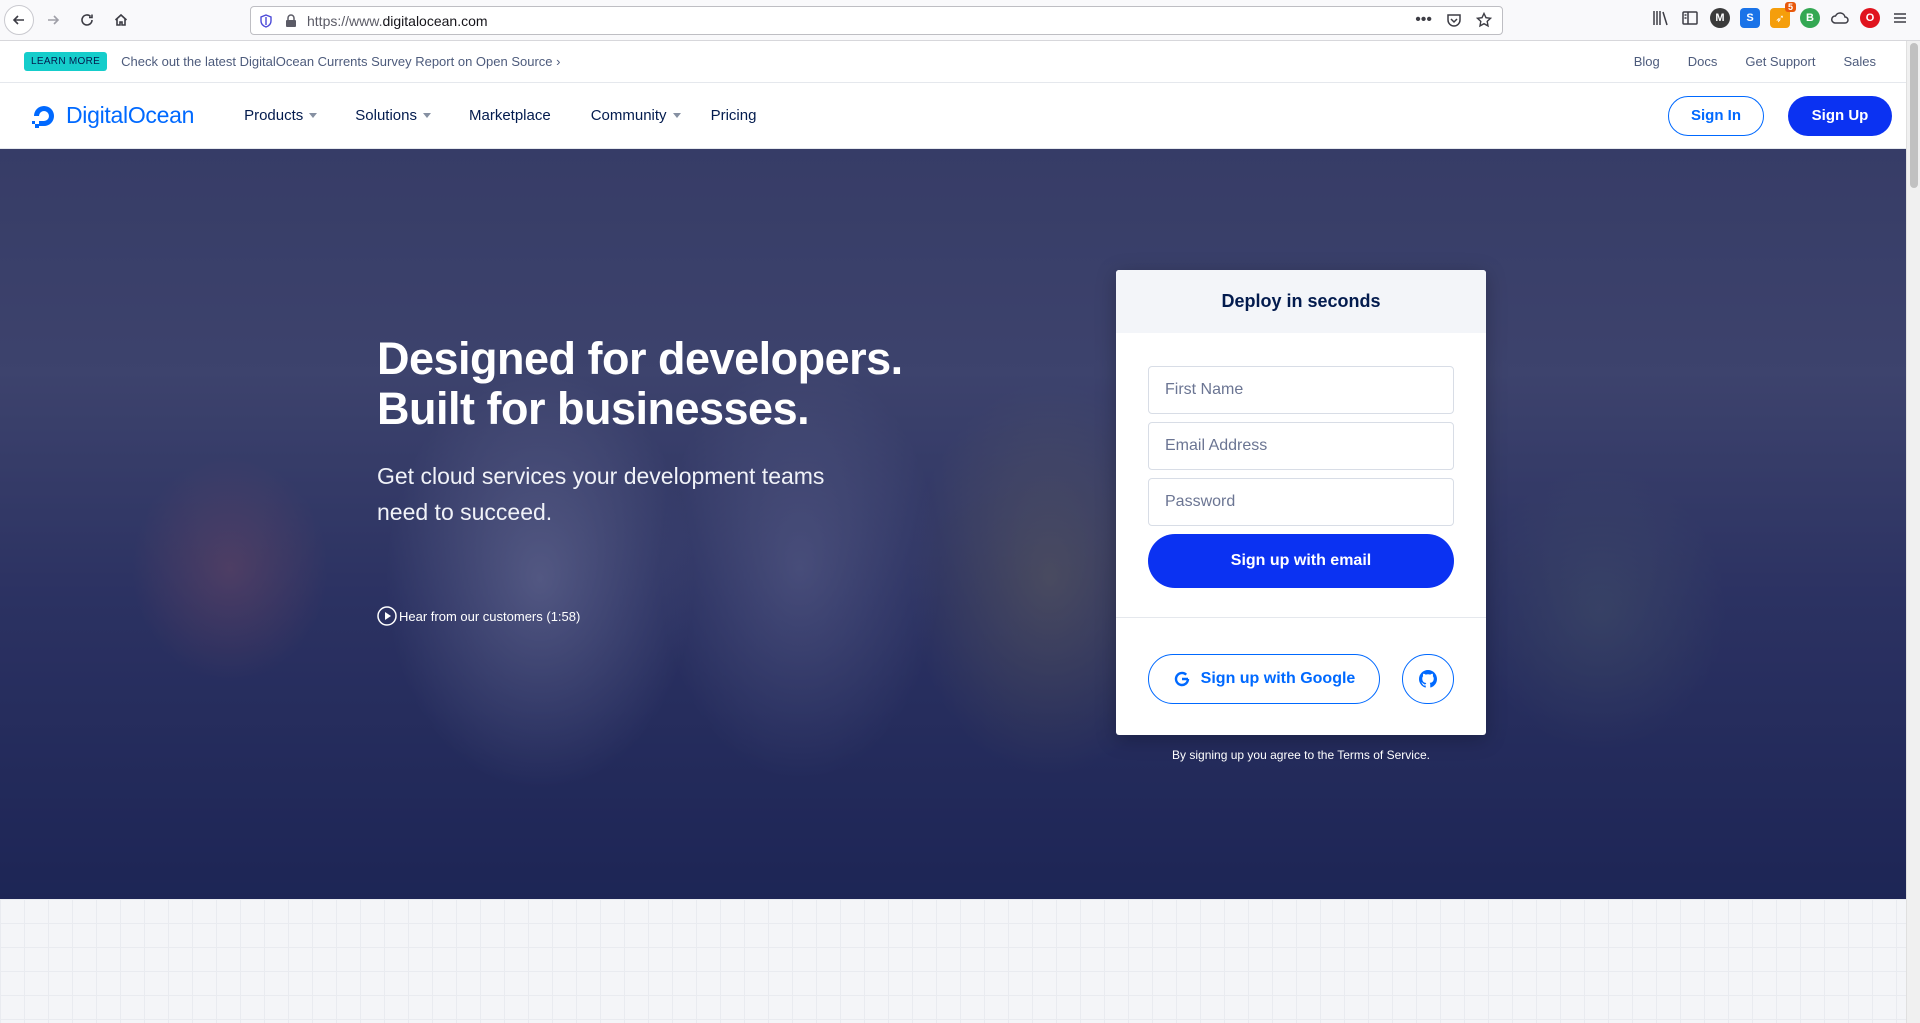 This screenshot has width=1920, height=1023. What do you see at coordinates (1181, 679) in the screenshot?
I see `google-icon` at bounding box center [1181, 679].